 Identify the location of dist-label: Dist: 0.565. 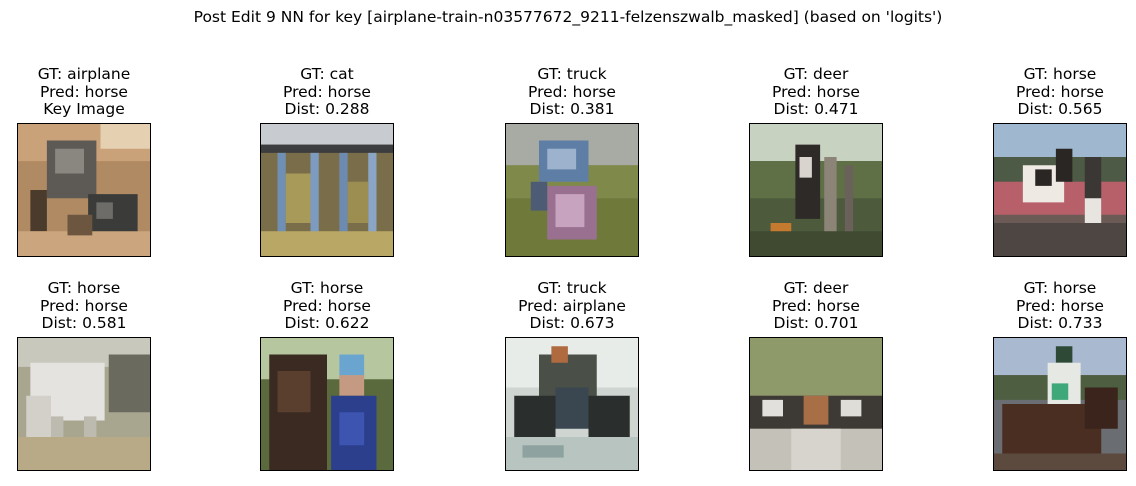
(1060, 109).